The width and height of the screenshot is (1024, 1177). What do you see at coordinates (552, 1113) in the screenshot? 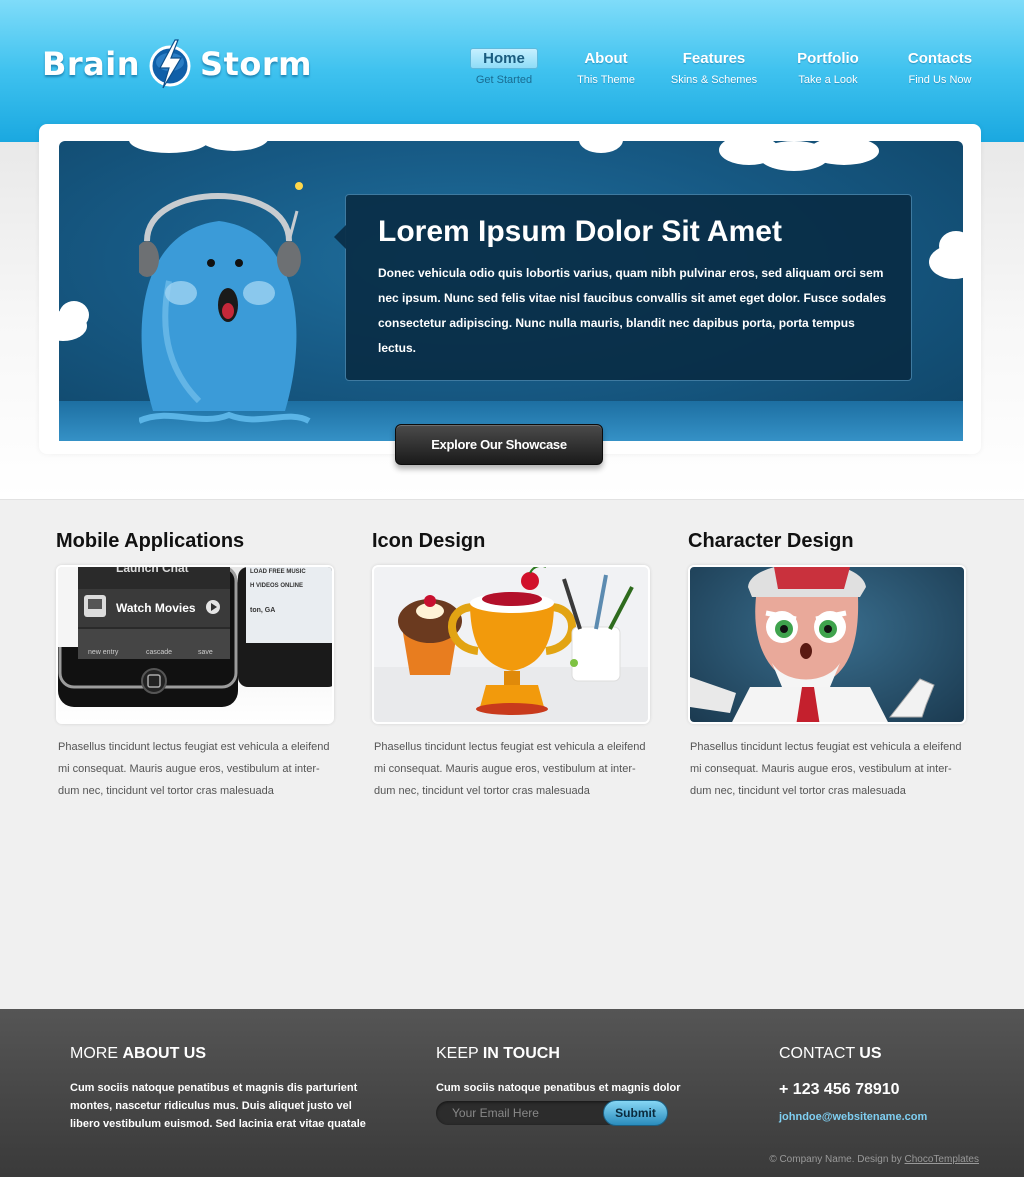
I see `newsletter-form: Submit` at bounding box center [552, 1113].